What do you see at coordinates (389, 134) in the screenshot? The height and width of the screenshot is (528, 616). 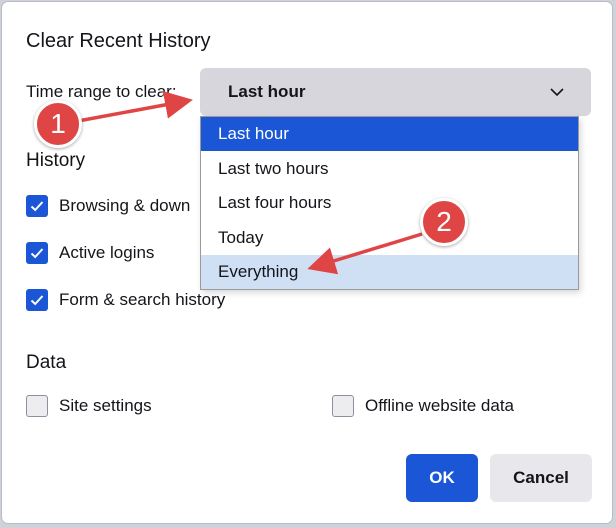 I see `option-last-hour: Last hour` at bounding box center [389, 134].